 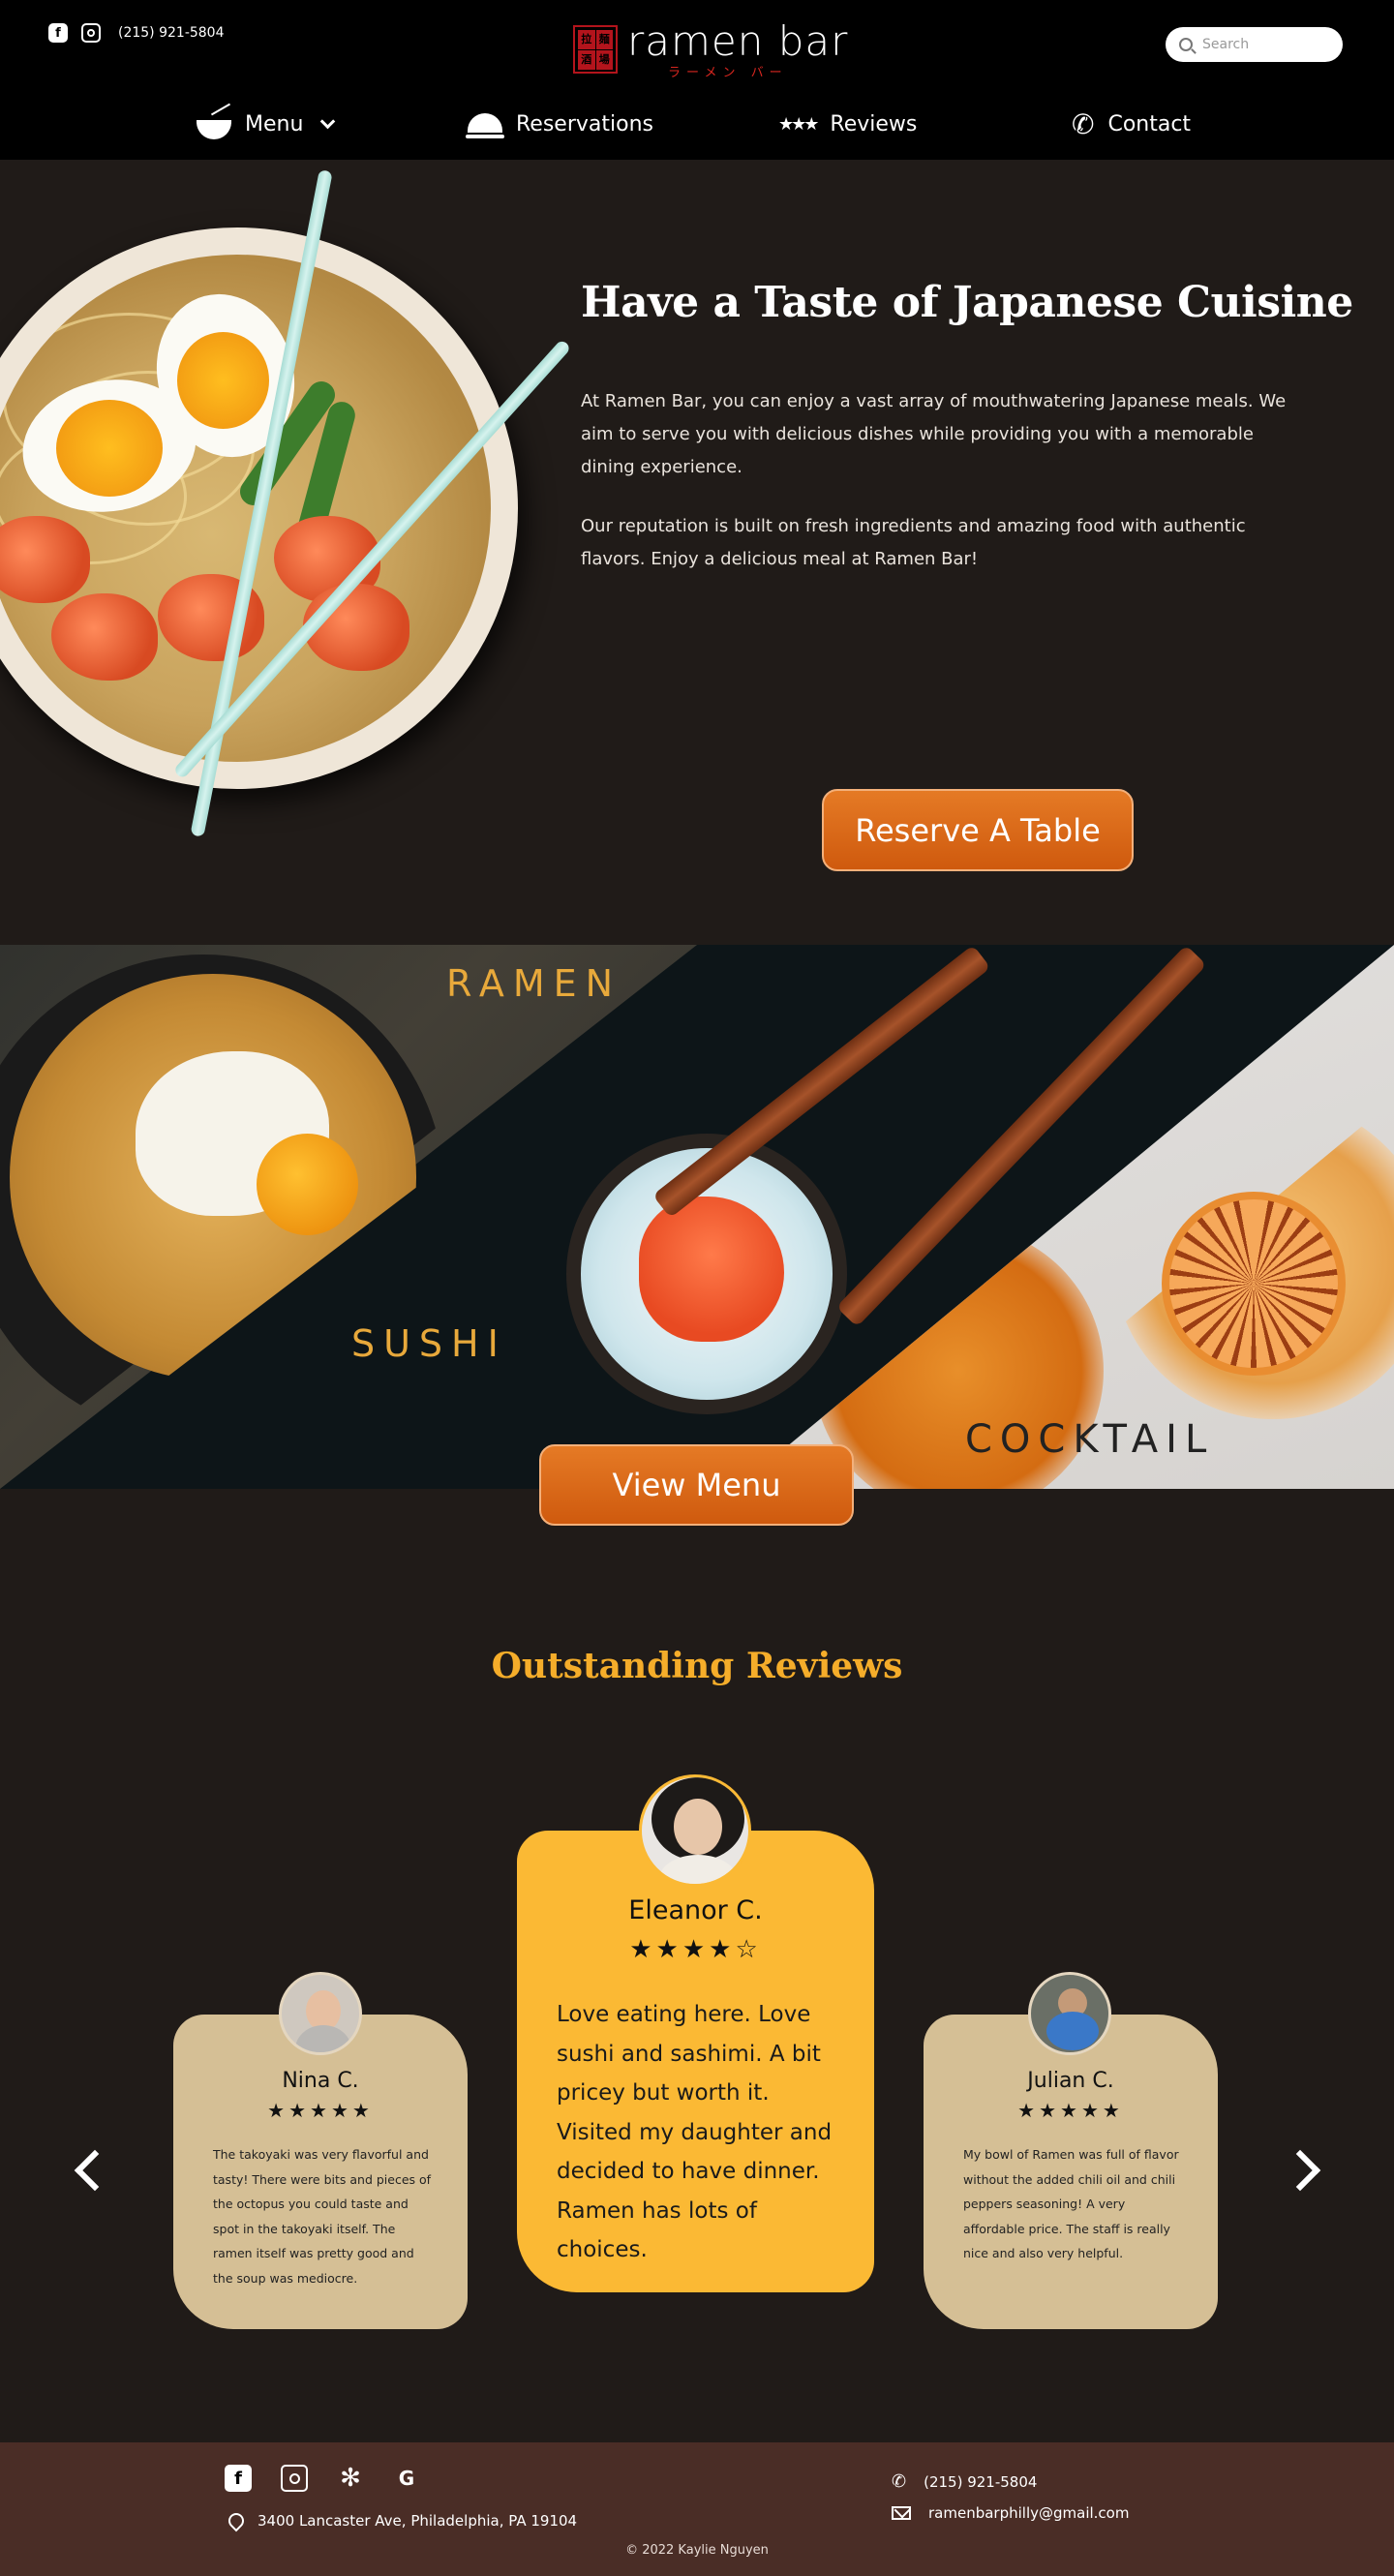 What do you see at coordinates (320, 2081) in the screenshot?
I see `reviewer-name: Nina C.` at bounding box center [320, 2081].